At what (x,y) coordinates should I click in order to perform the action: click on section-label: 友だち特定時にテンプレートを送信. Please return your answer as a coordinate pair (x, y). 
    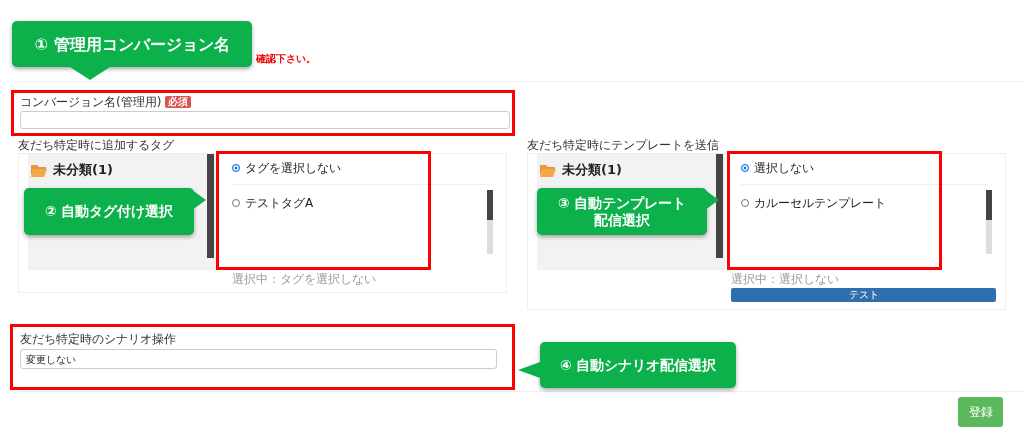
    Looking at the image, I should click on (623, 145).